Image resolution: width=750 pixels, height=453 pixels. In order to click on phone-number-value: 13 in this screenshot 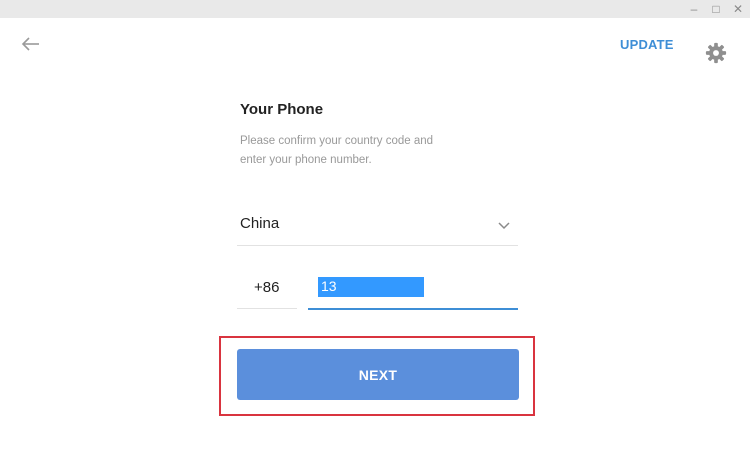, I will do `click(329, 286)`.